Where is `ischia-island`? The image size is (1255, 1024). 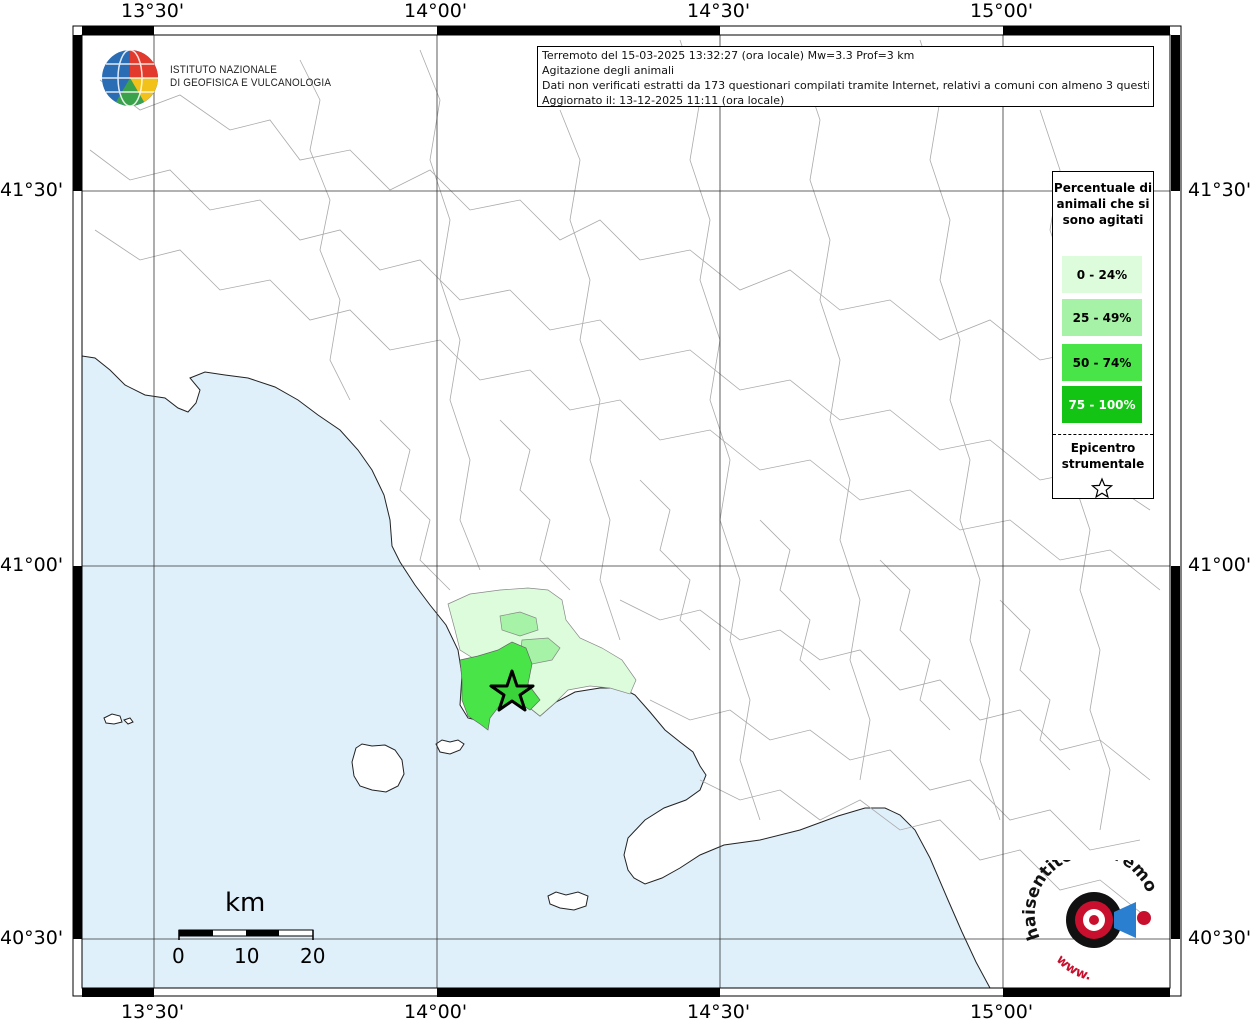
ischia-island is located at coordinates (378, 768).